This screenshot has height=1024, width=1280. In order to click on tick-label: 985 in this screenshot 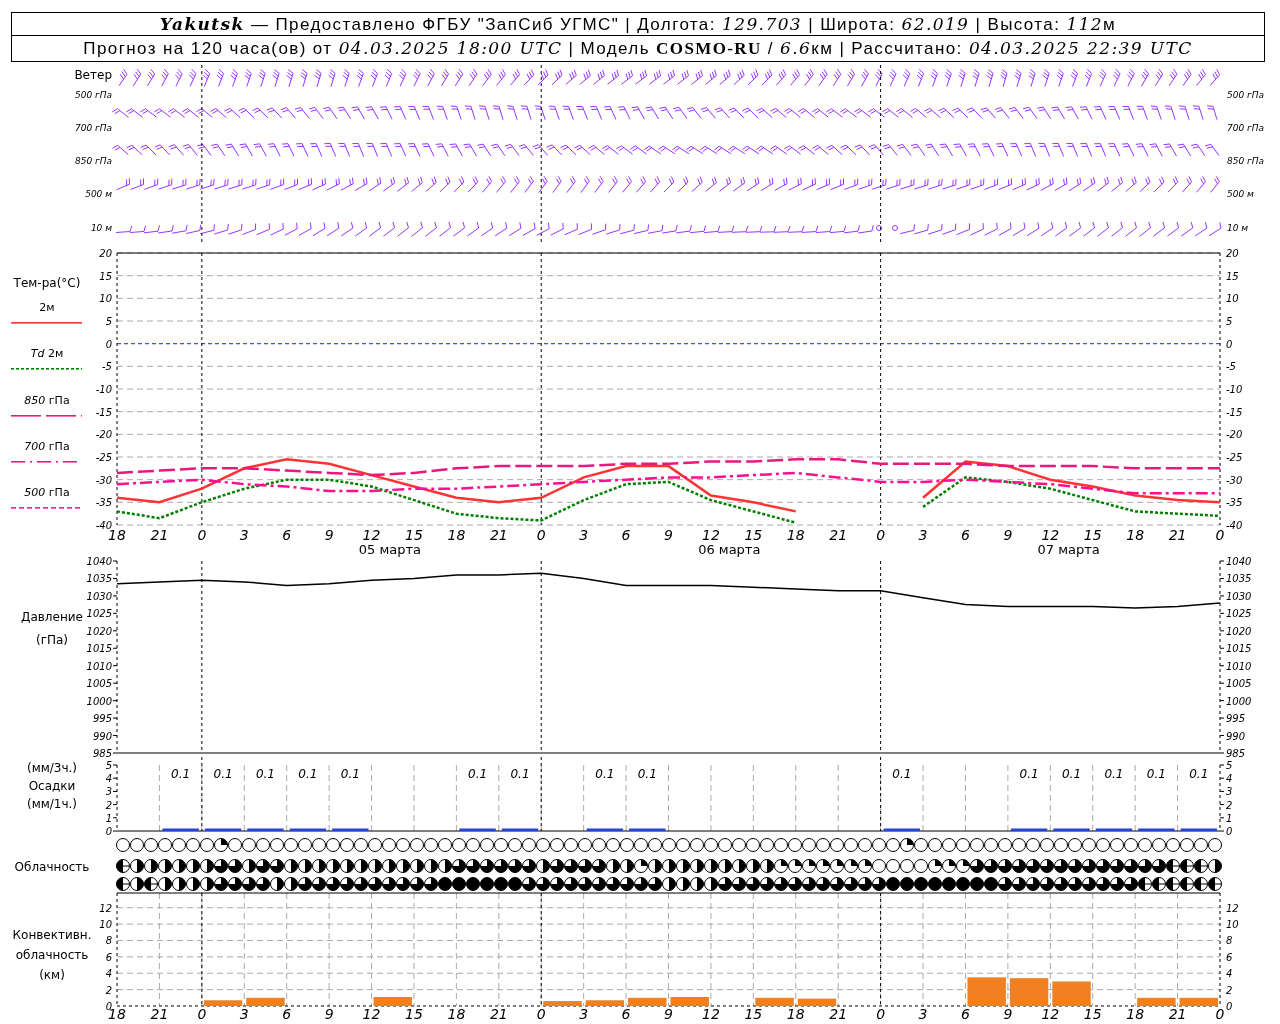, I will do `click(102, 753)`.